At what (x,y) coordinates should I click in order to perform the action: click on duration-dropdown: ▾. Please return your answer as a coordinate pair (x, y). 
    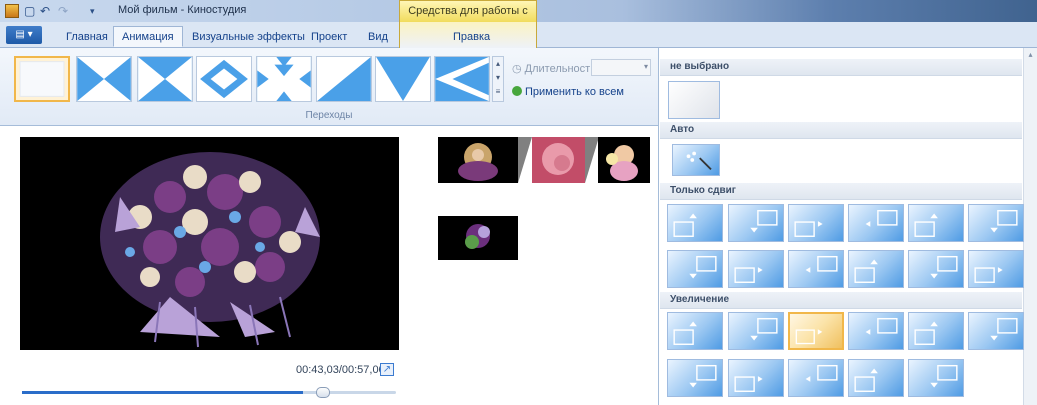
    Looking at the image, I should click on (621, 67).